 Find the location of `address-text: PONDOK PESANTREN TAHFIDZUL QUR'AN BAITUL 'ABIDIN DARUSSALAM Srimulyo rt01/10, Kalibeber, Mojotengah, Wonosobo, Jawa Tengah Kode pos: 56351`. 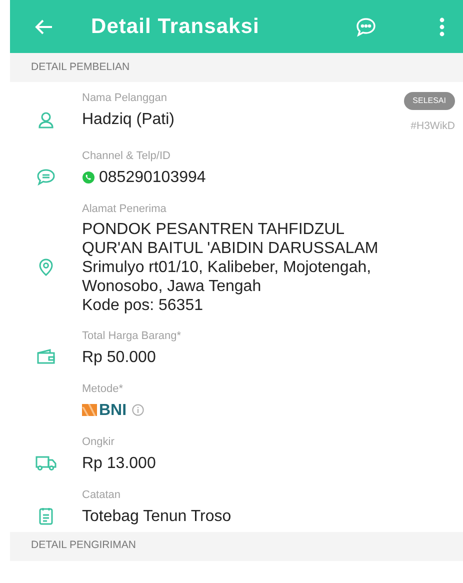

address-text: PONDOK PESANTREN TAHFIDZUL QUR'AN BAITUL 'ABIDIN DARUSSALAM Srimulyo rt01/10, Kalibeber, Mojotengah, Wonosobo, Jawa Tengah Kode pos: 56351 is located at coordinates (230, 267).